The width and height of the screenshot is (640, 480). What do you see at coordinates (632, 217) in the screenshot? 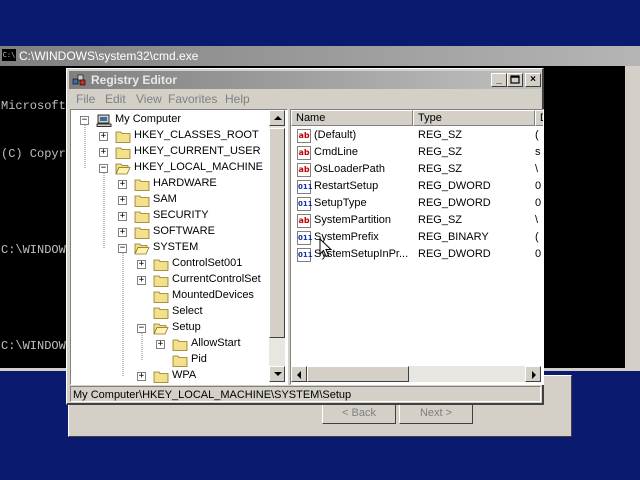
I see `cmd-vertical-scrollbar` at bounding box center [632, 217].